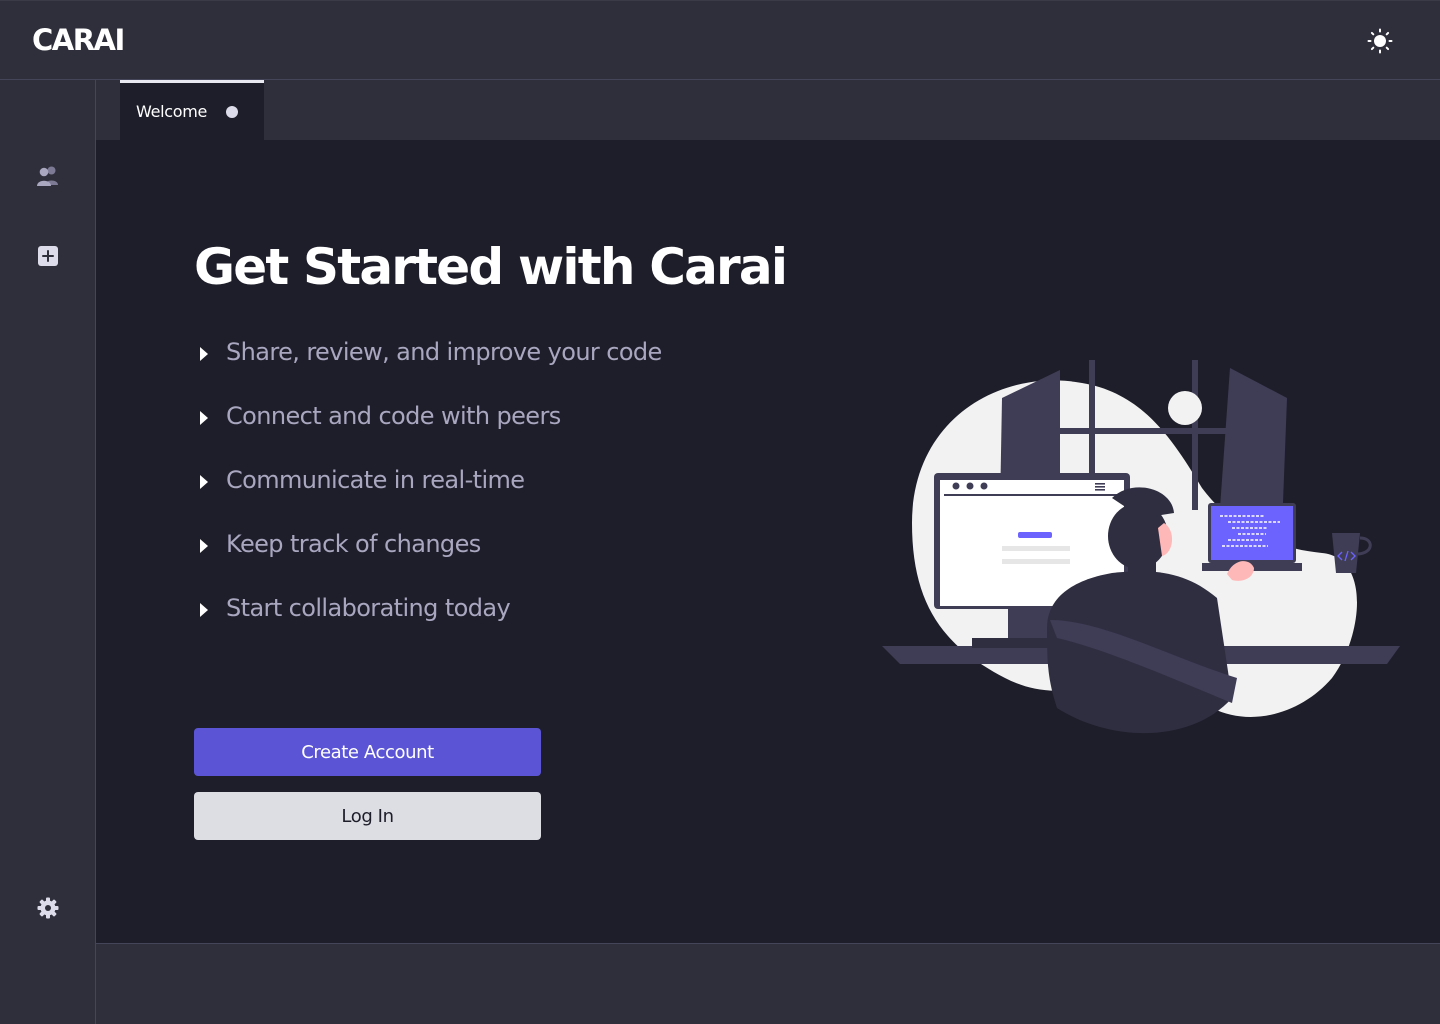 This screenshot has width=1440, height=1024. What do you see at coordinates (444, 352) in the screenshot?
I see `feature-text: Share, review, and improve your code` at bounding box center [444, 352].